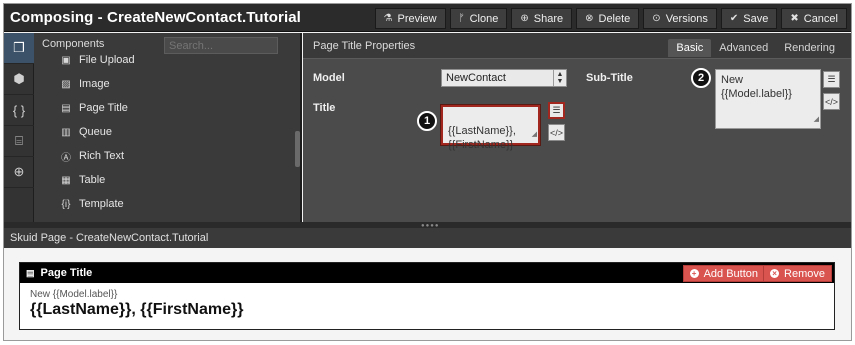  I want to click on title-field-value: {{LastName}}, {{FirstName}}, so click(482, 138).